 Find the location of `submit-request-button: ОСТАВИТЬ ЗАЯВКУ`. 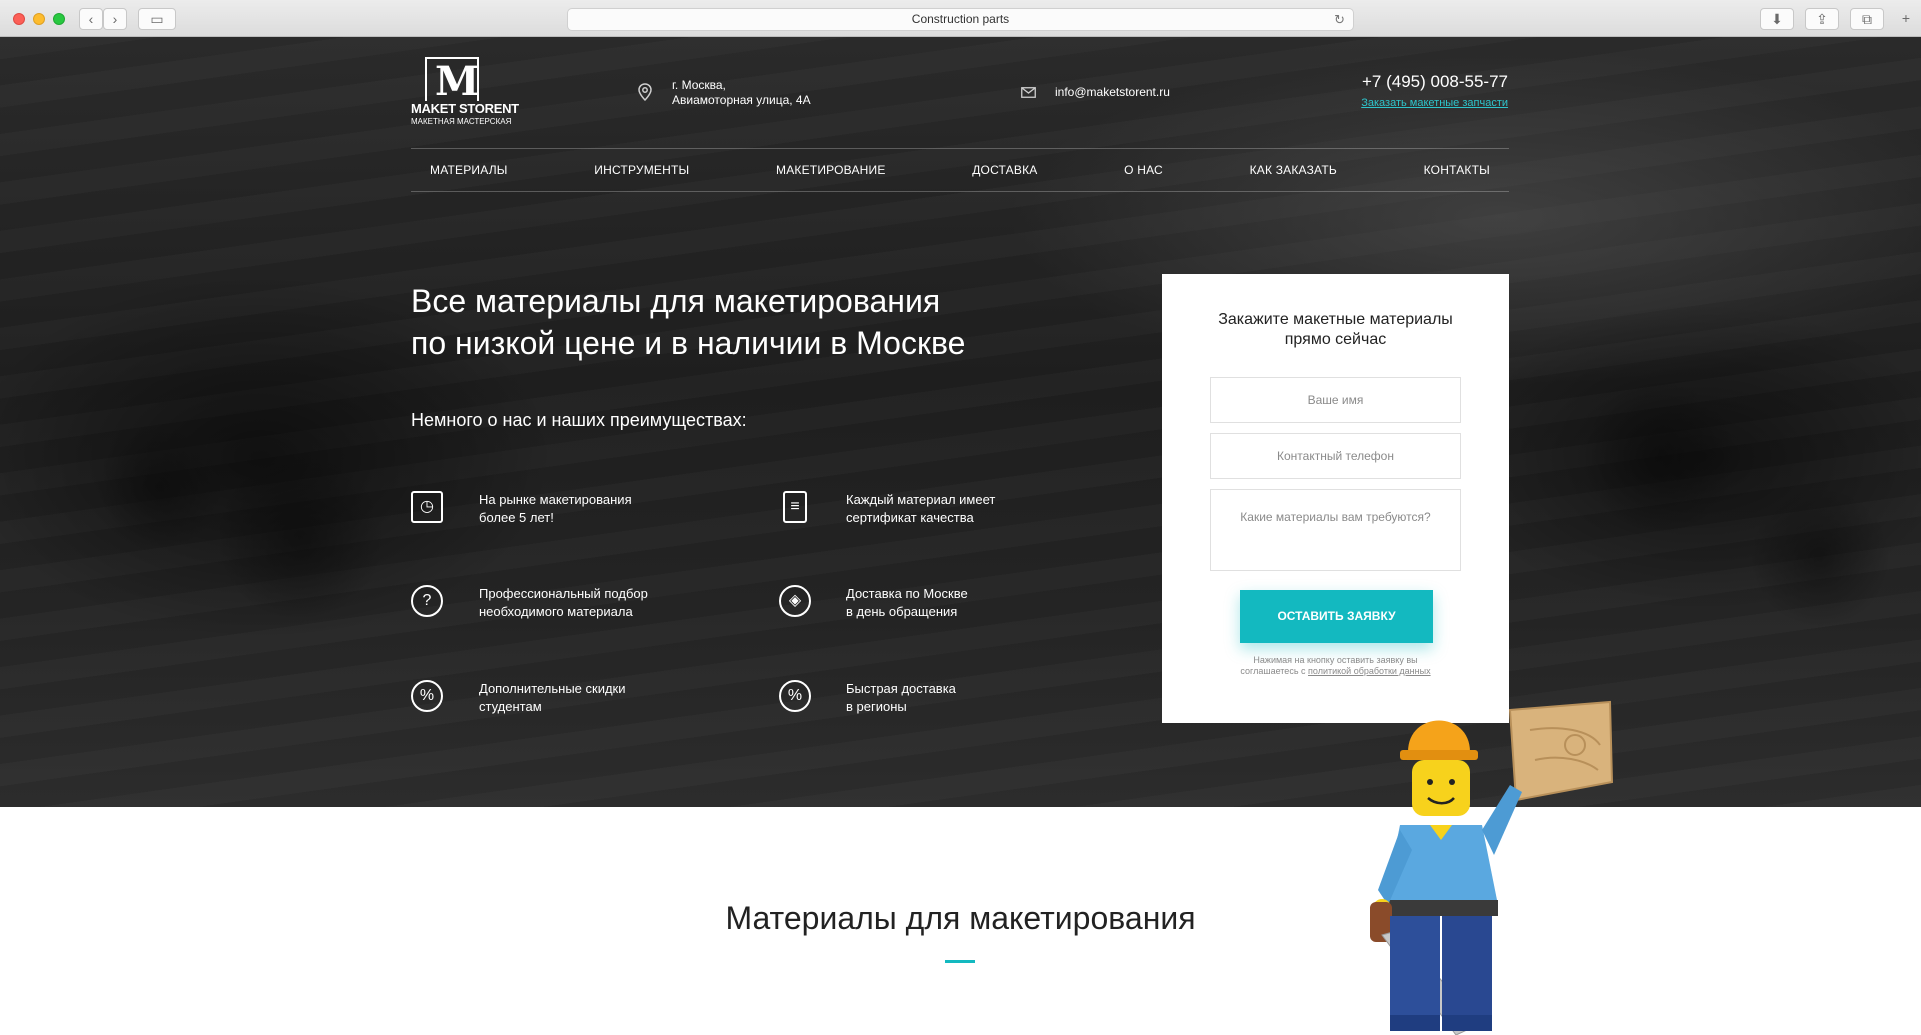

submit-request-button: ОСТАВИТЬ ЗАЯВКУ is located at coordinates (1336, 616).